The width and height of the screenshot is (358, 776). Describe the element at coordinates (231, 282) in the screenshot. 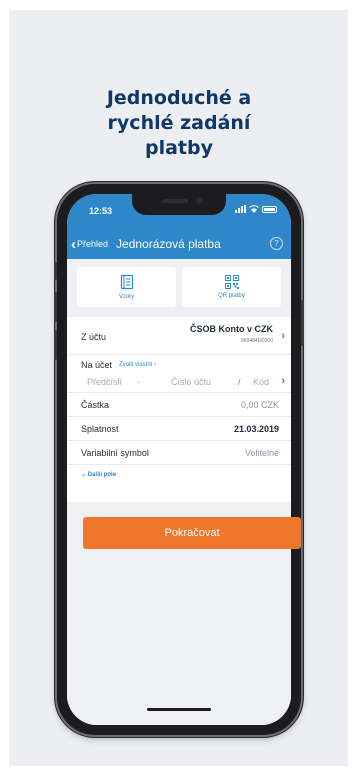

I see `qr-code-icon` at that location.